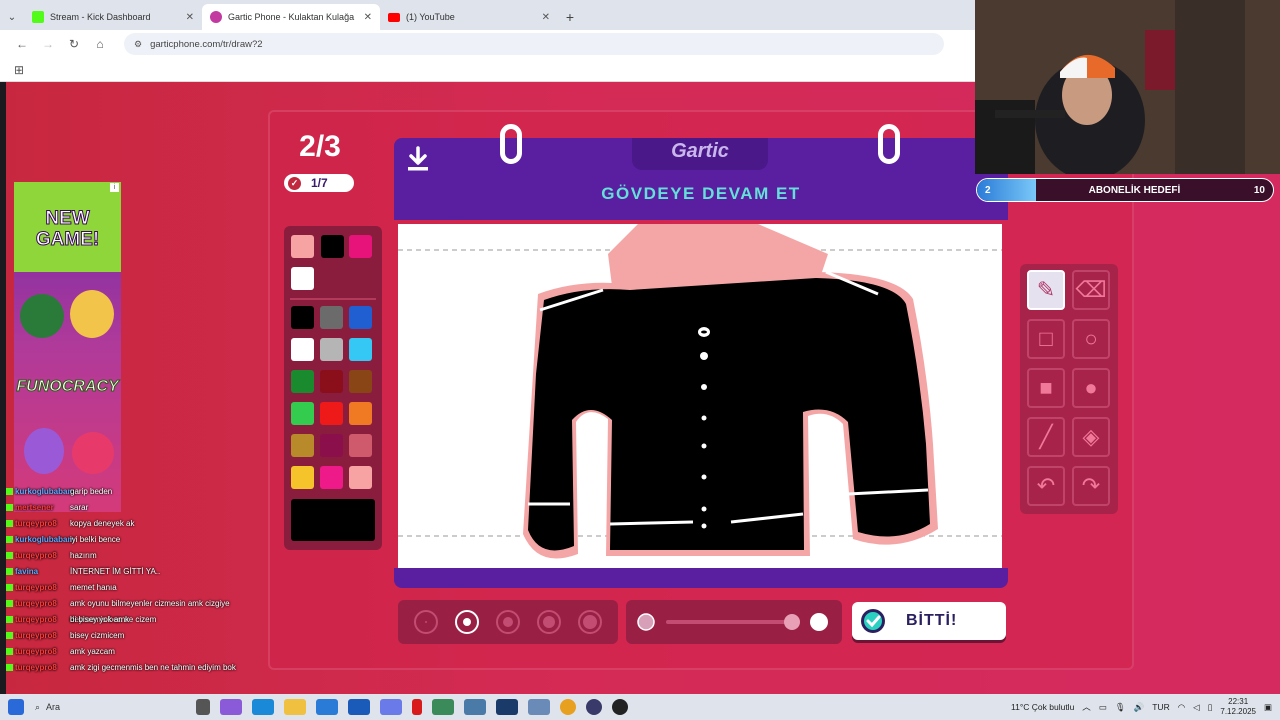 Image resolution: width=1280 pixels, height=720 pixels. Describe the element at coordinates (231, 707) in the screenshot. I see `copilot-icon` at that location.